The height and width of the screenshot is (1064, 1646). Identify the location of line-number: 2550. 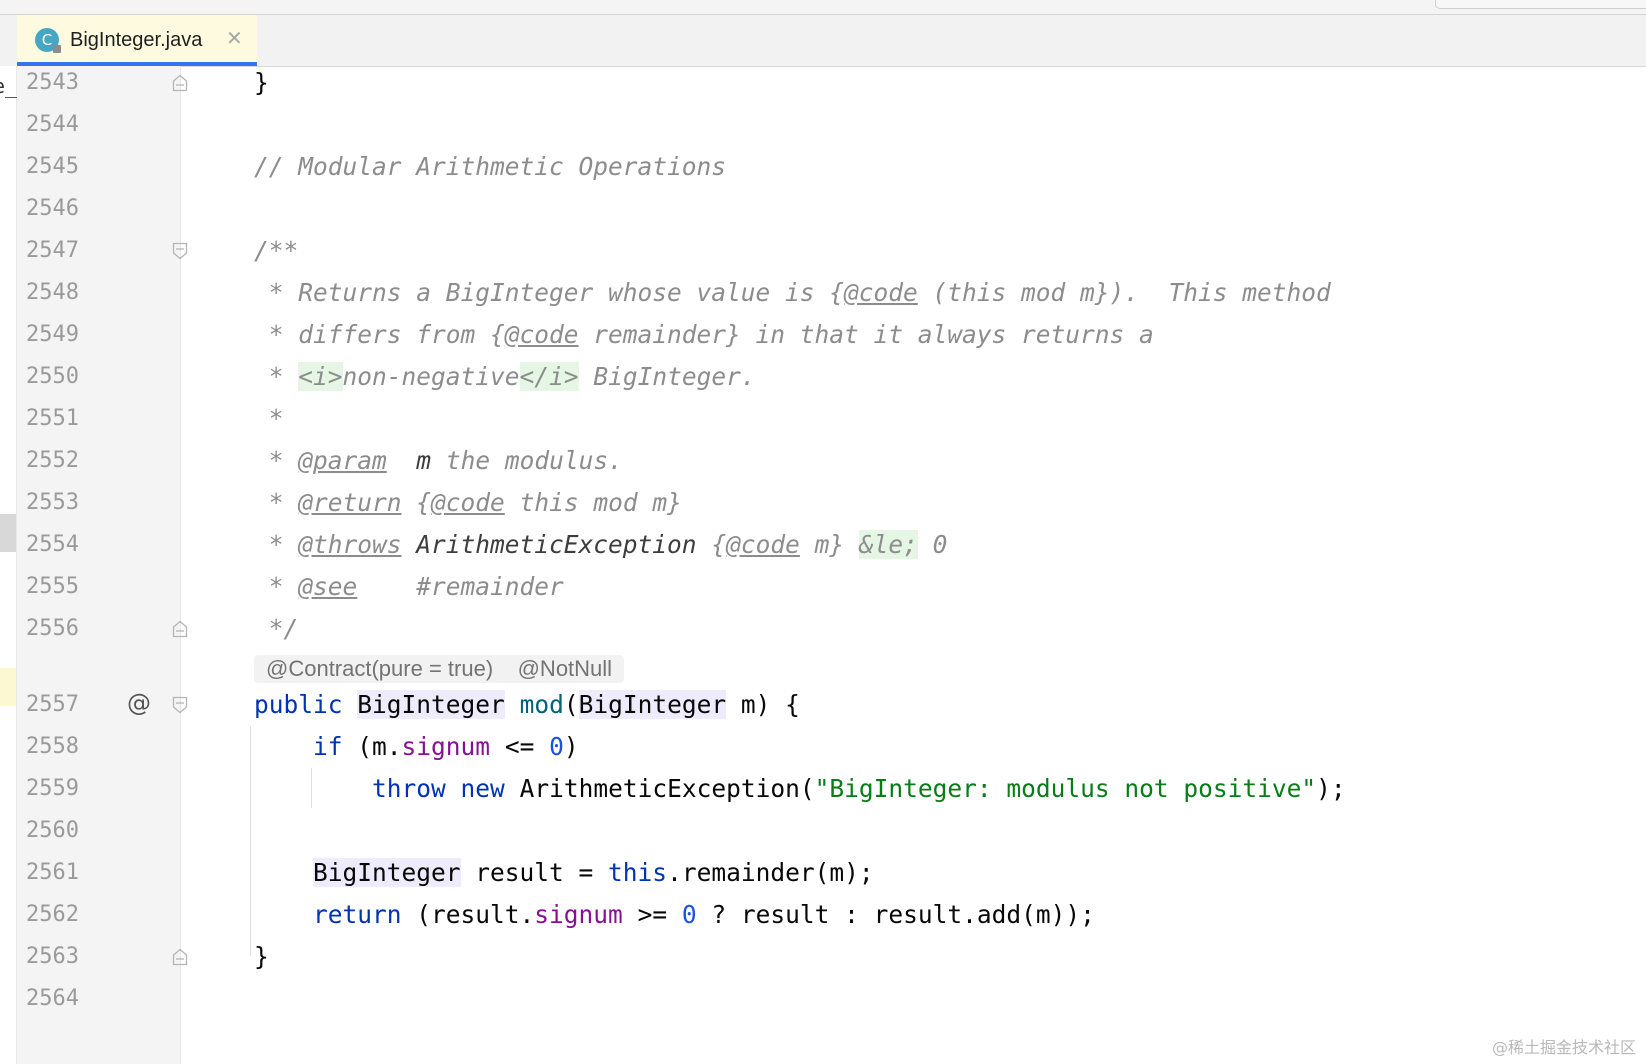
(52, 376).